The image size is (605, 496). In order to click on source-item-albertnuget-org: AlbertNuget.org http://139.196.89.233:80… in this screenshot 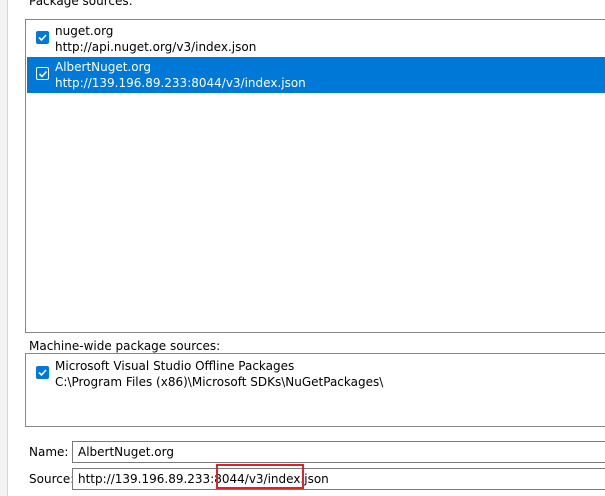, I will do `click(316, 75)`.